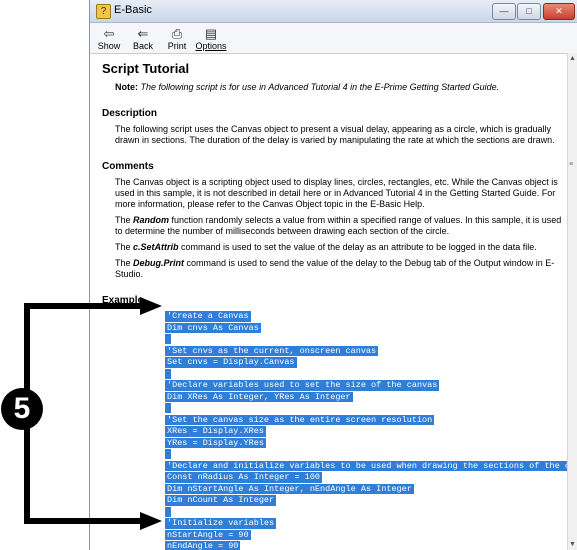  I want to click on code-line: 'Create a Canvas, so click(366, 316).